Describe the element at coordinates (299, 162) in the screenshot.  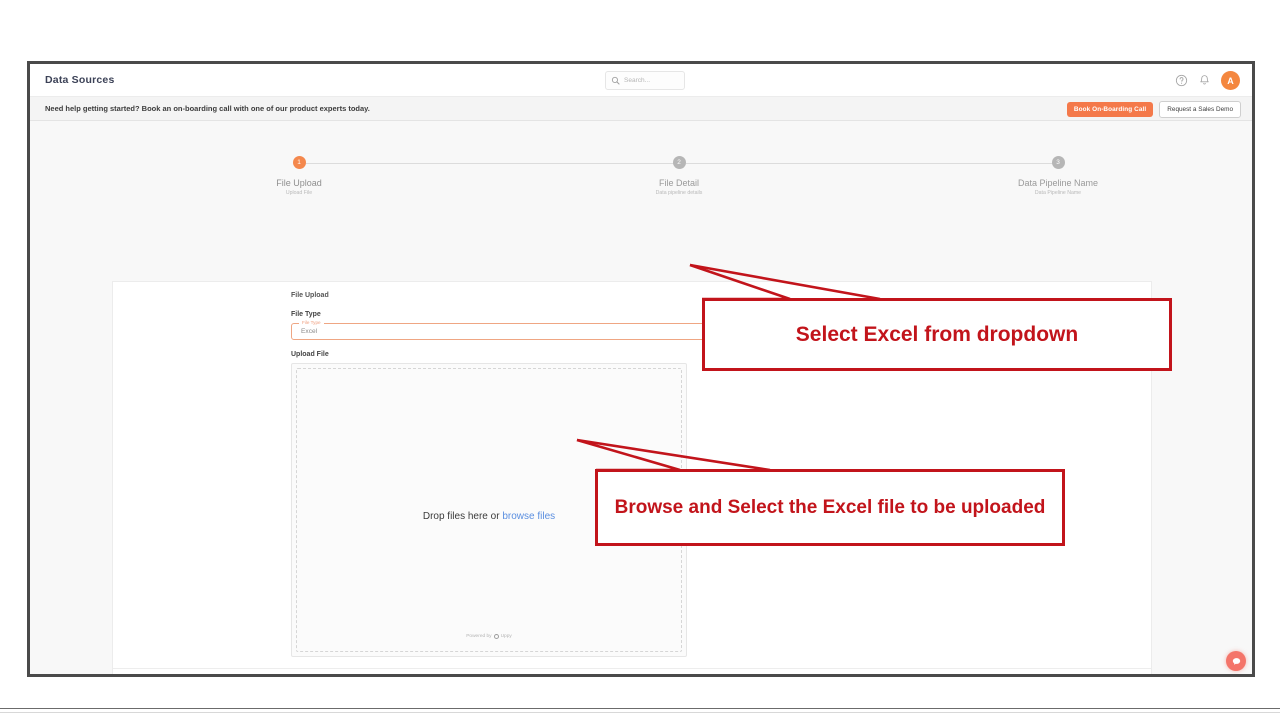
I see `step-number-badge: 1` at that location.